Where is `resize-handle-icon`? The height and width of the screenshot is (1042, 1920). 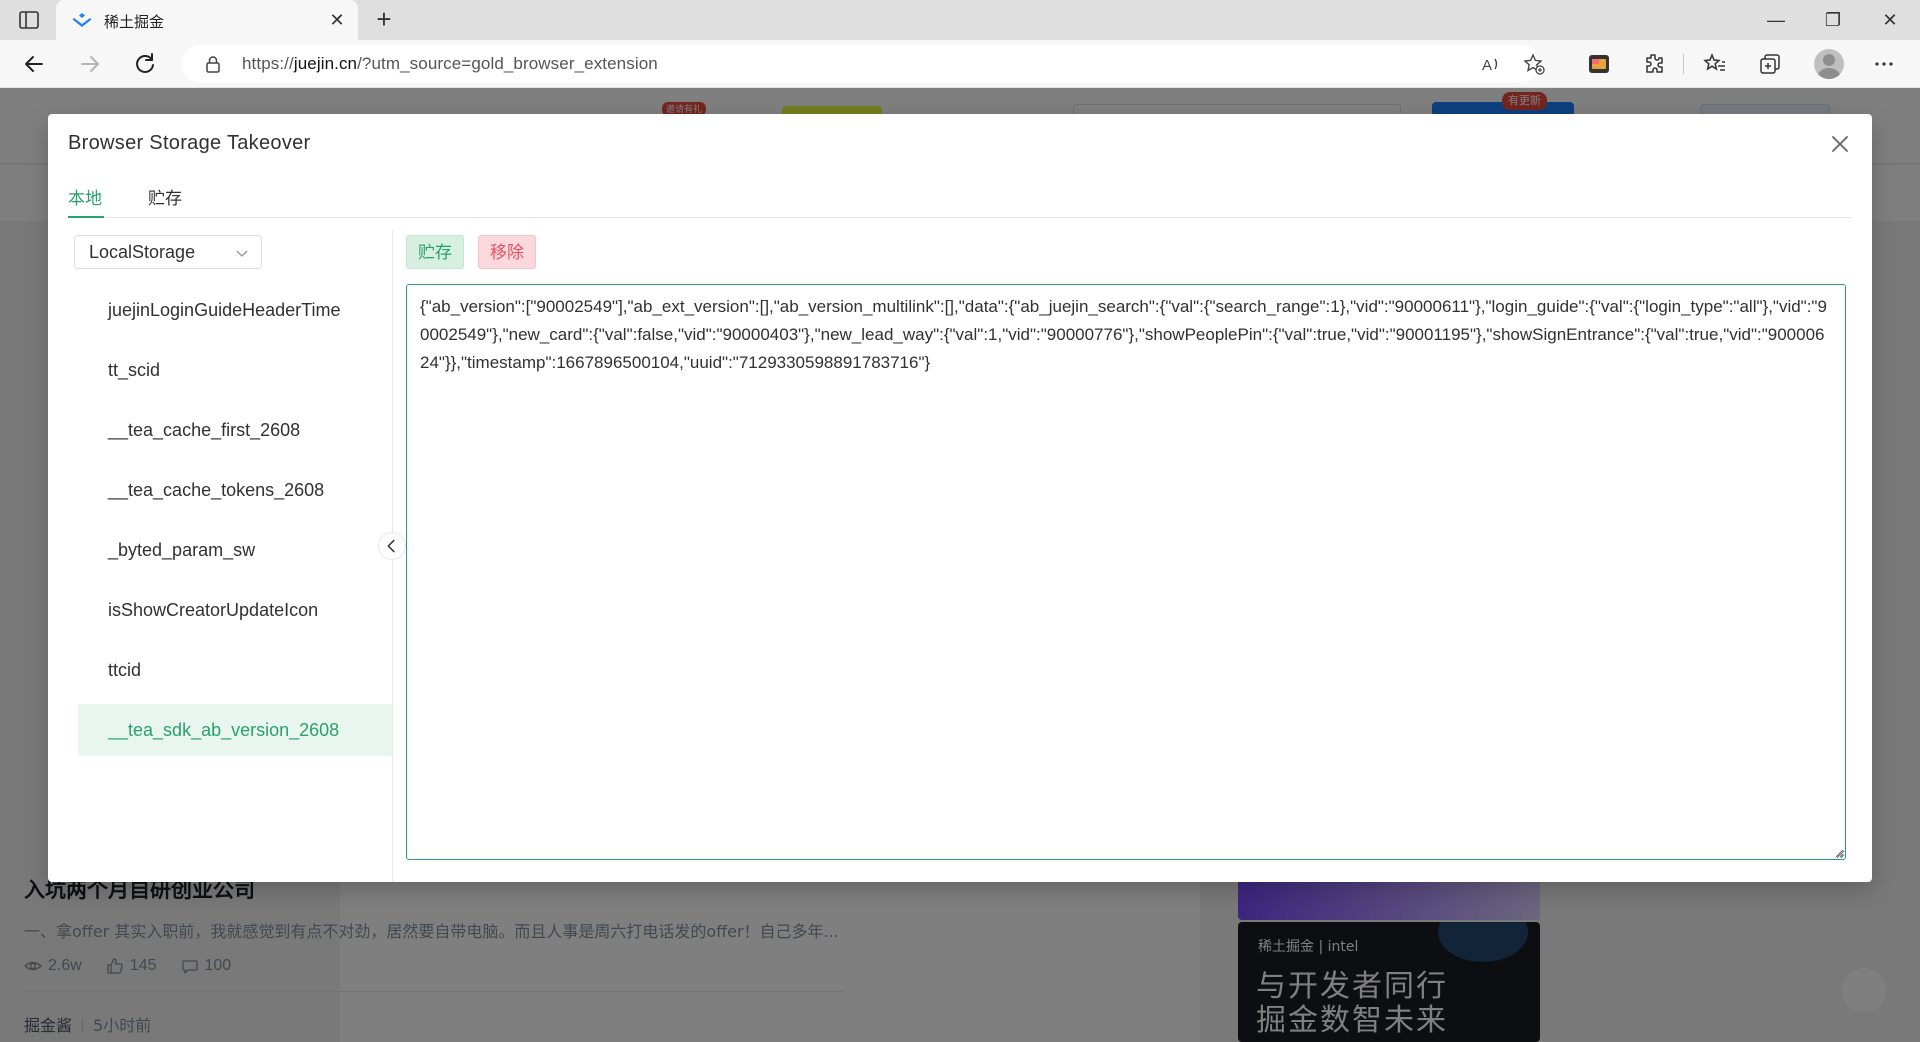
resize-handle-icon is located at coordinates (1839, 853).